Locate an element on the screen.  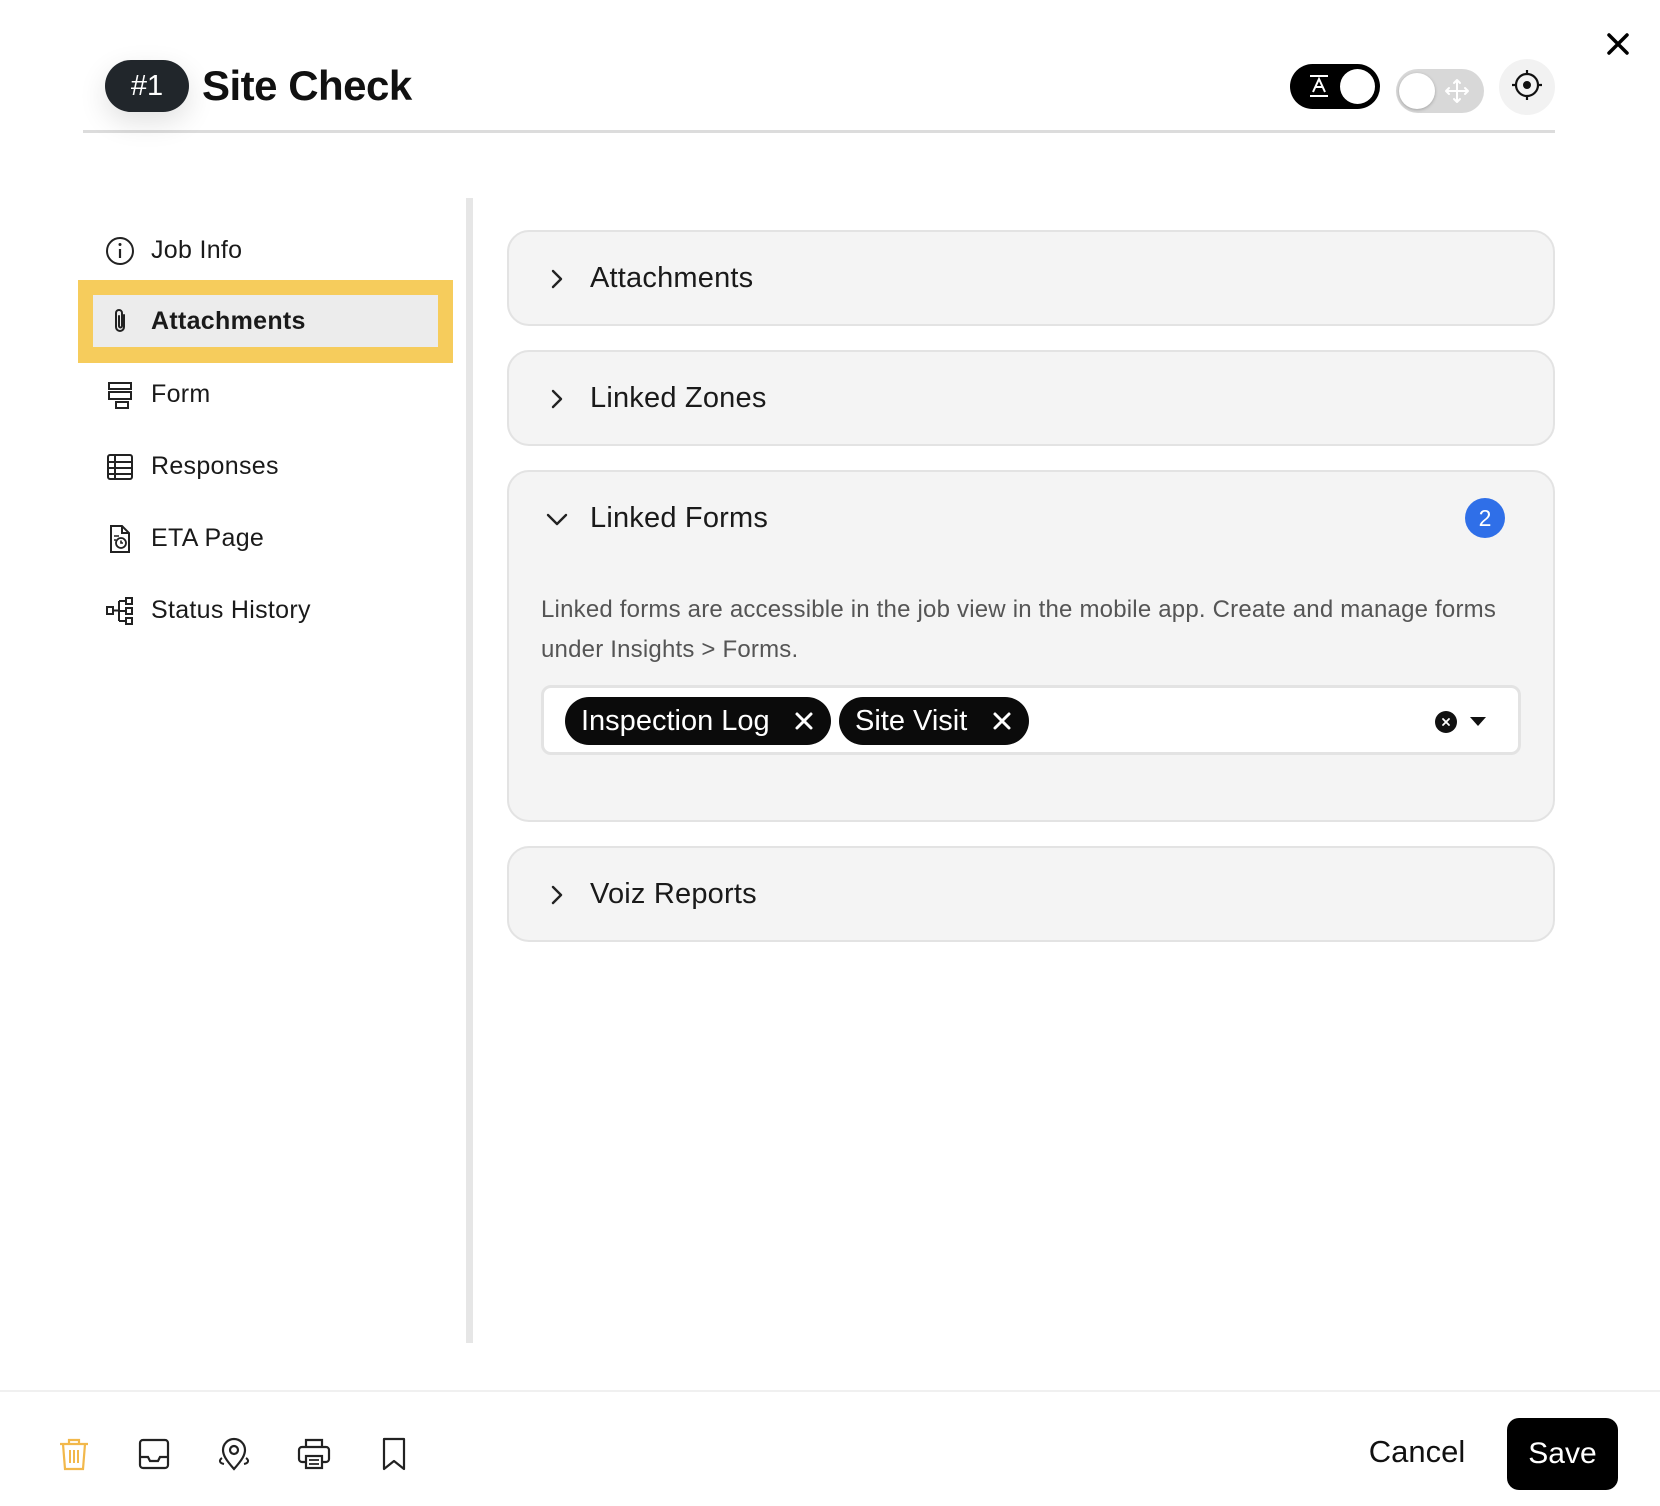
sidebar-item-label: Job Info is located at coordinates (197, 249).